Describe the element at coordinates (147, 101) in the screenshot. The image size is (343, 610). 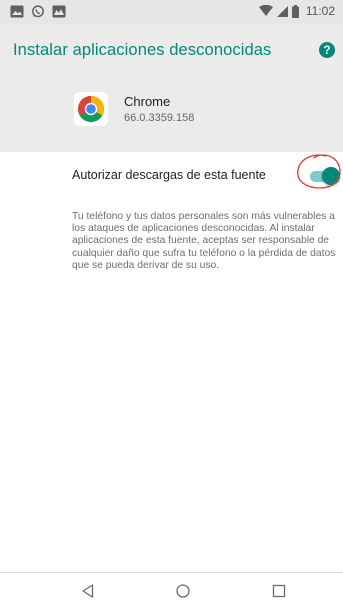
I see `app-name: Chrome` at that location.